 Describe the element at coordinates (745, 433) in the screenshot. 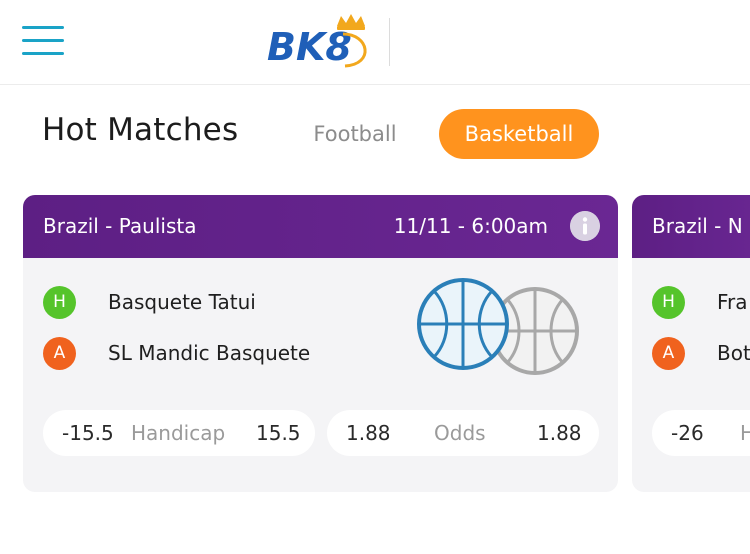

I see `handicap-label: H` at that location.